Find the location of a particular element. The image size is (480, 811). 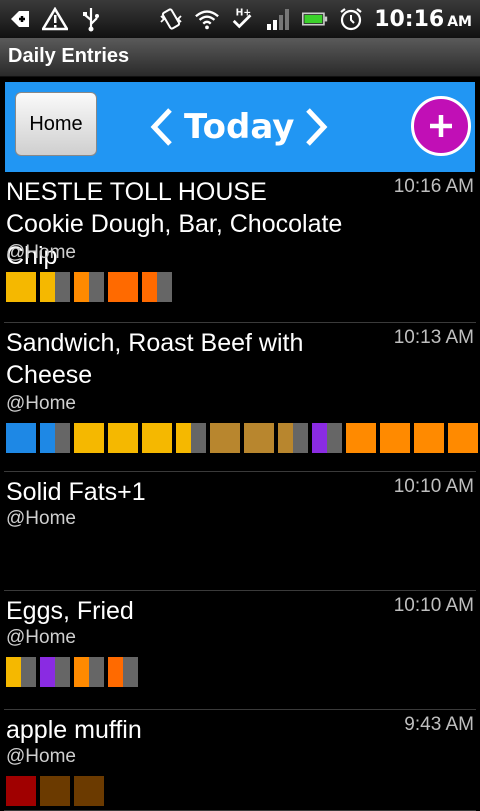

alarm-icon is located at coordinates (351, 19).